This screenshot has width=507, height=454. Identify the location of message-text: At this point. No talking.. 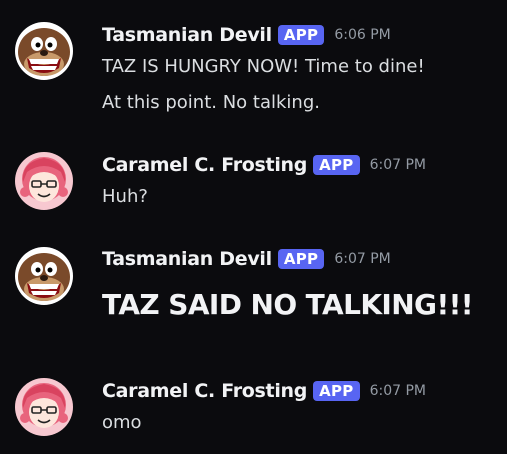
(211, 102).